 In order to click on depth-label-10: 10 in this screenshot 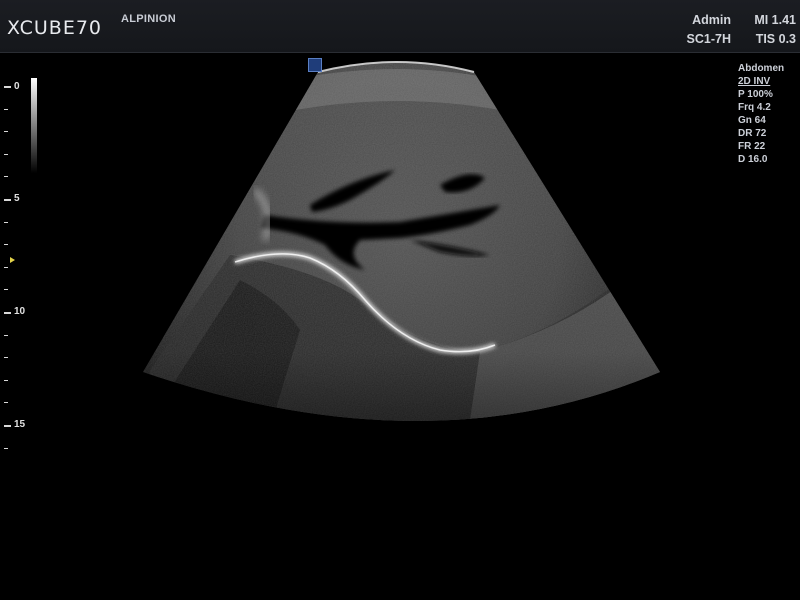, I will do `click(20, 311)`.